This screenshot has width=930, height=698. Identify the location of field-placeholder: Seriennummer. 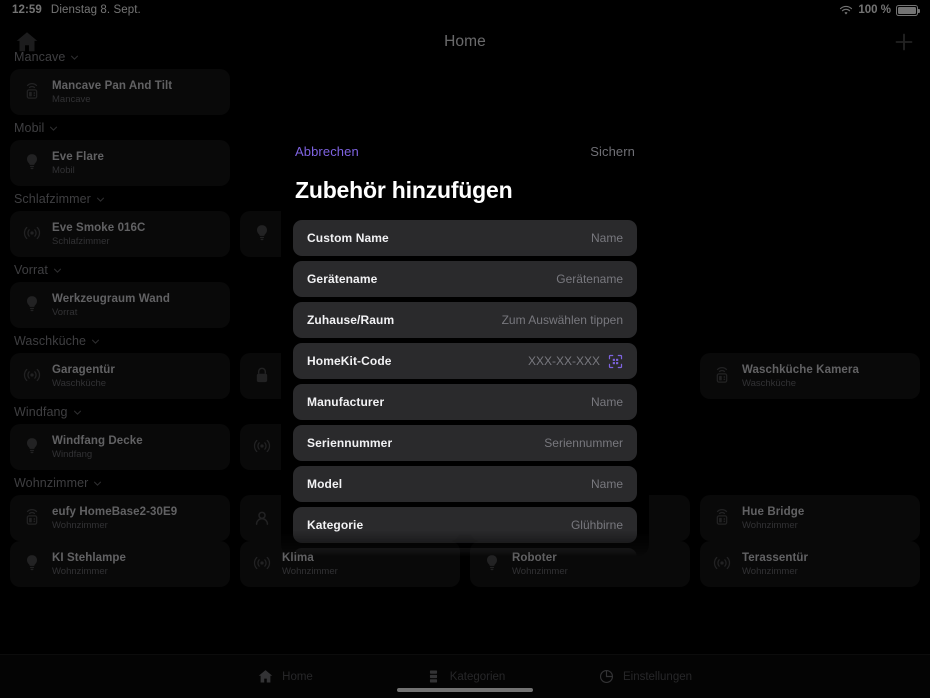
(583, 443).